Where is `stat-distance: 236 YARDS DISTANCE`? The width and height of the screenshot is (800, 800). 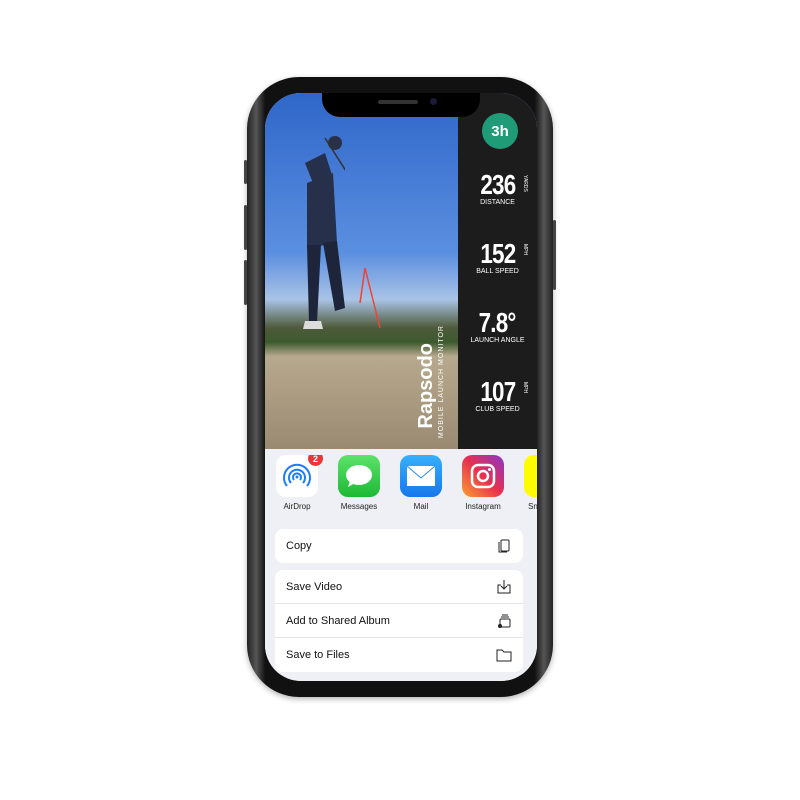 stat-distance: 236 YARDS DISTANCE is located at coordinates (504, 187).